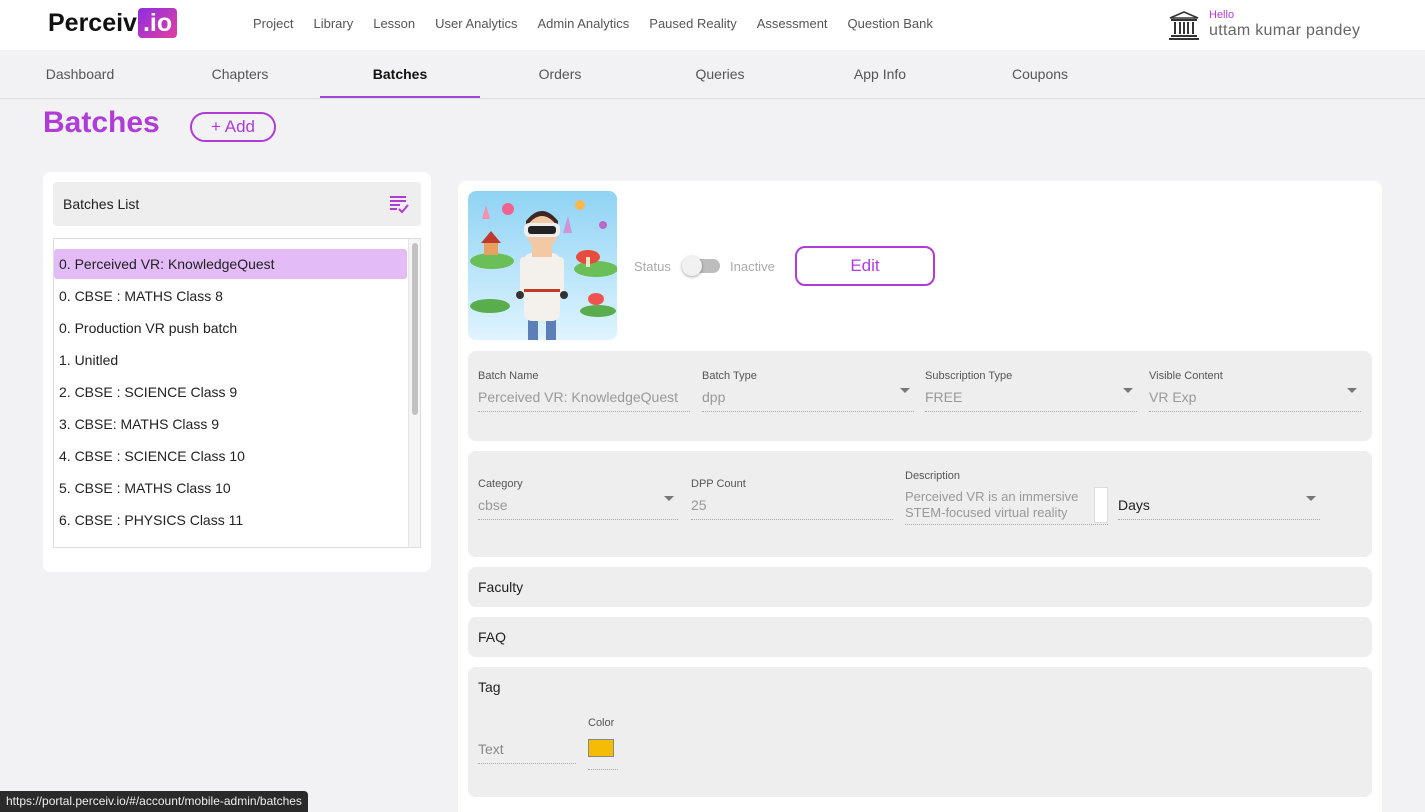 This screenshot has width=1425, height=812. What do you see at coordinates (1184, 25) in the screenshot?
I see `institution-icon` at bounding box center [1184, 25].